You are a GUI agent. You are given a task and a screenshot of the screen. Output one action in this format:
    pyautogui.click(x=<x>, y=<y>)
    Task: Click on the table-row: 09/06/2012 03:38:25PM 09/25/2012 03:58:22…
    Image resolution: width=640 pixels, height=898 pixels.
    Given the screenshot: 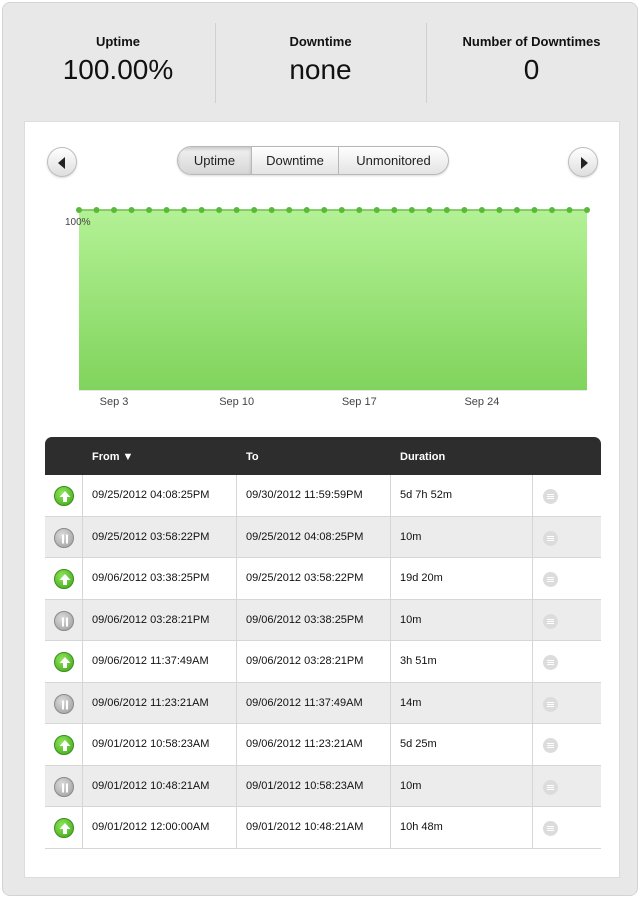 What is the action you would take?
    pyautogui.click(x=323, y=579)
    